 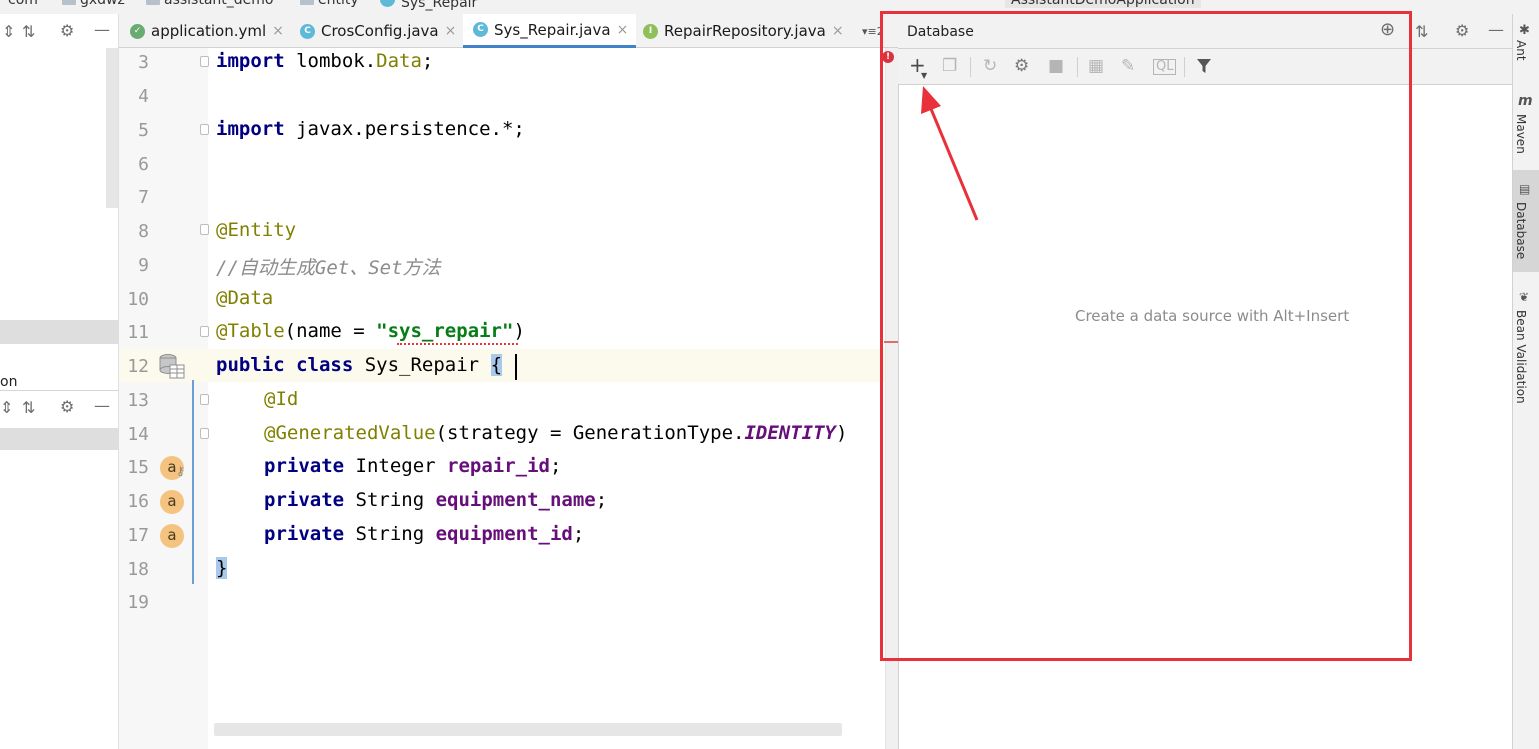 I want to click on line-number: 7, so click(x=143, y=197).